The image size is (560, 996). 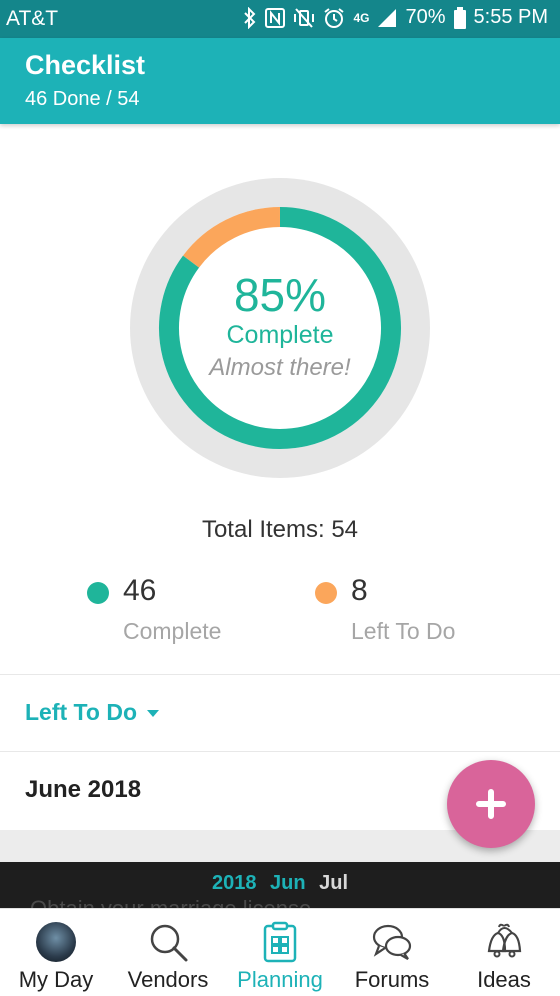 I want to click on total-items-text: Total Items: 54, so click(x=280, y=529).